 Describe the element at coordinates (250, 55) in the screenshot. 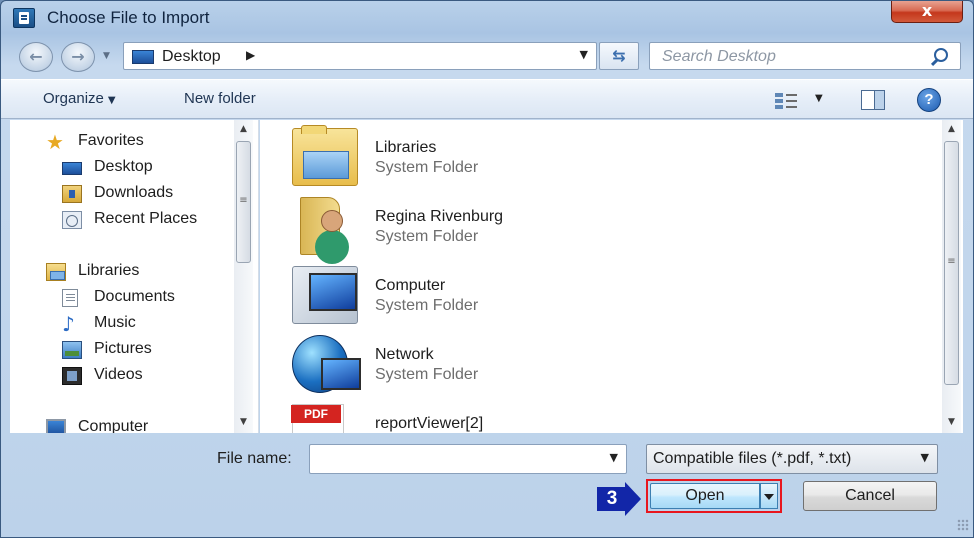

I see `chevron-right-icon: ▶` at that location.